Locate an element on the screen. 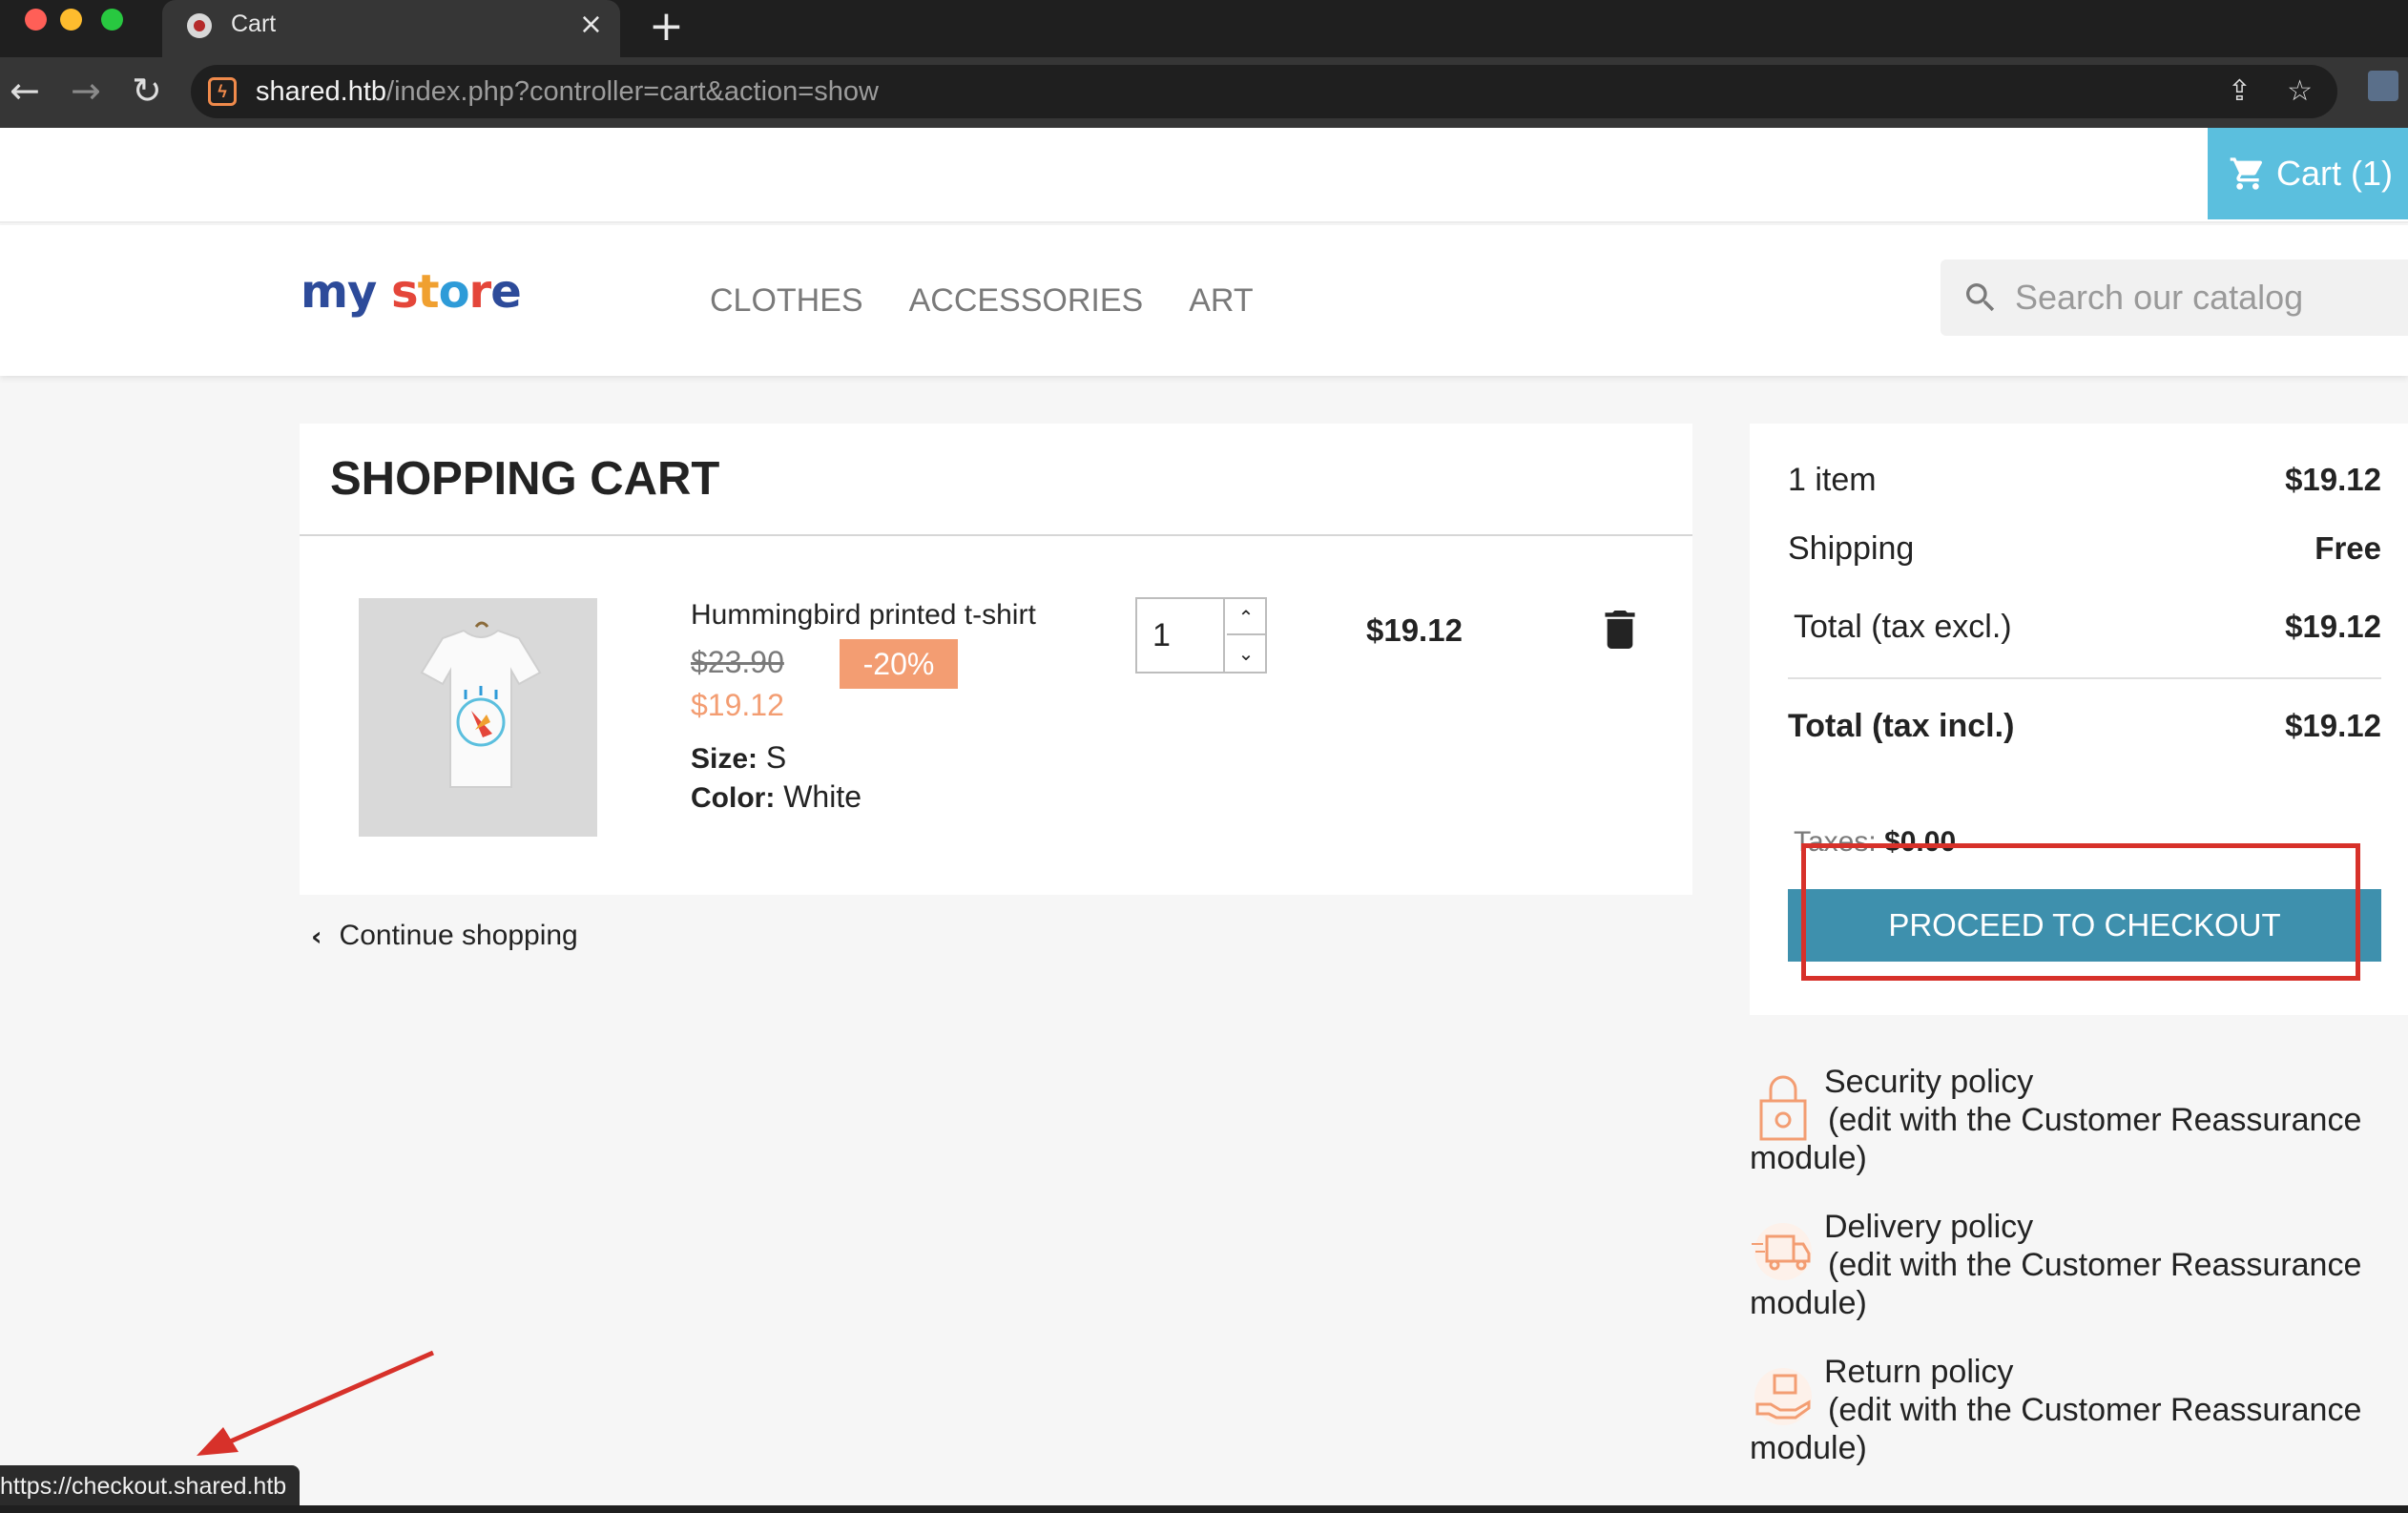 The height and width of the screenshot is (1513, 2408). close-window-button is located at coordinates (36, 20).